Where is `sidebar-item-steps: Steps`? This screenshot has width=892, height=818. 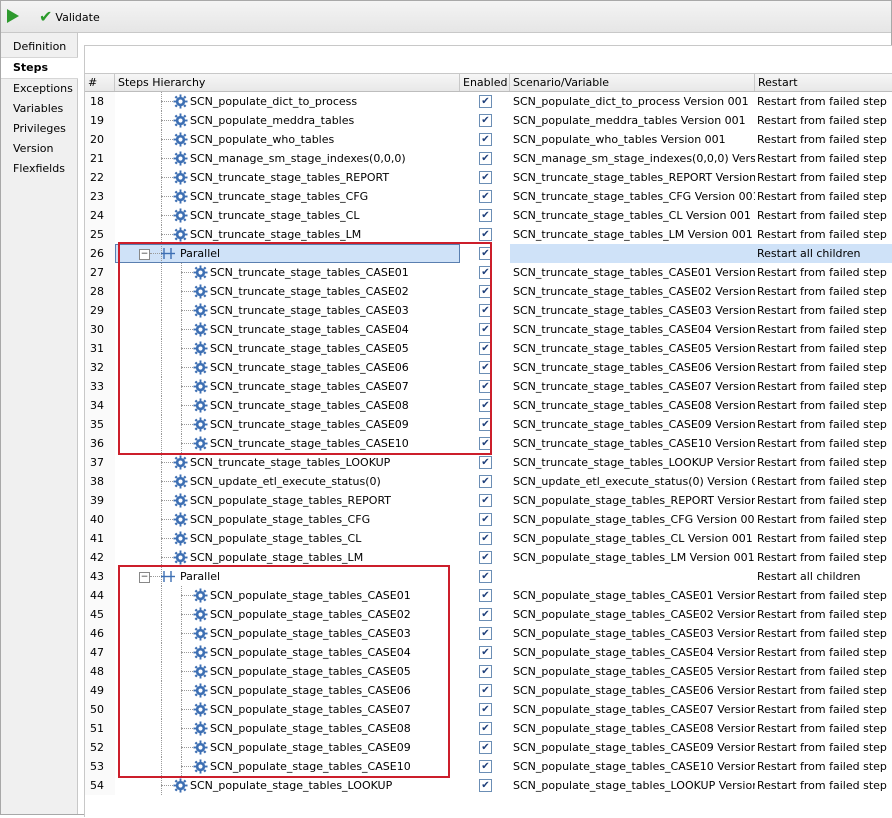
sidebar-item-steps: Steps is located at coordinates (39, 68).